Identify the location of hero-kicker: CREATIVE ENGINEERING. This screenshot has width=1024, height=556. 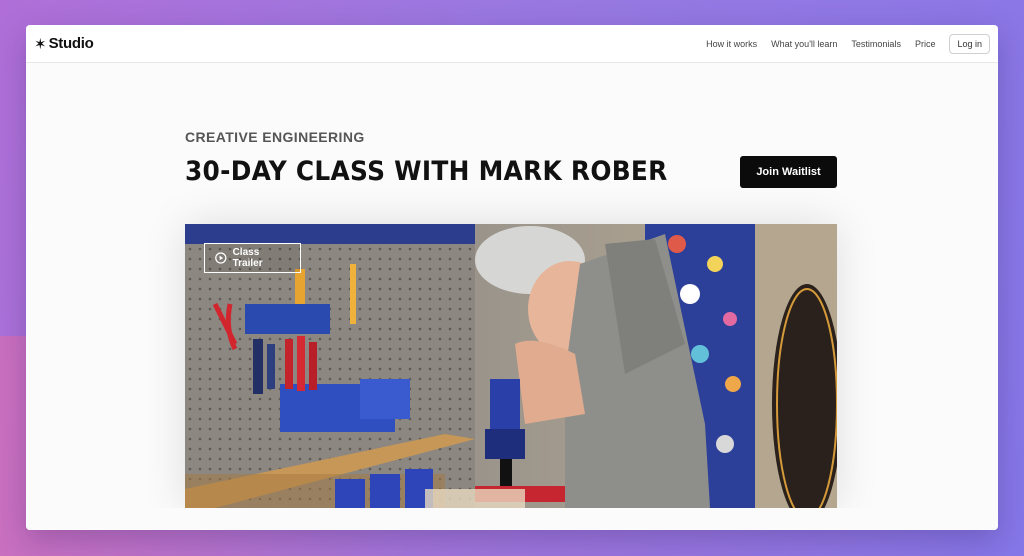
(275, 137).